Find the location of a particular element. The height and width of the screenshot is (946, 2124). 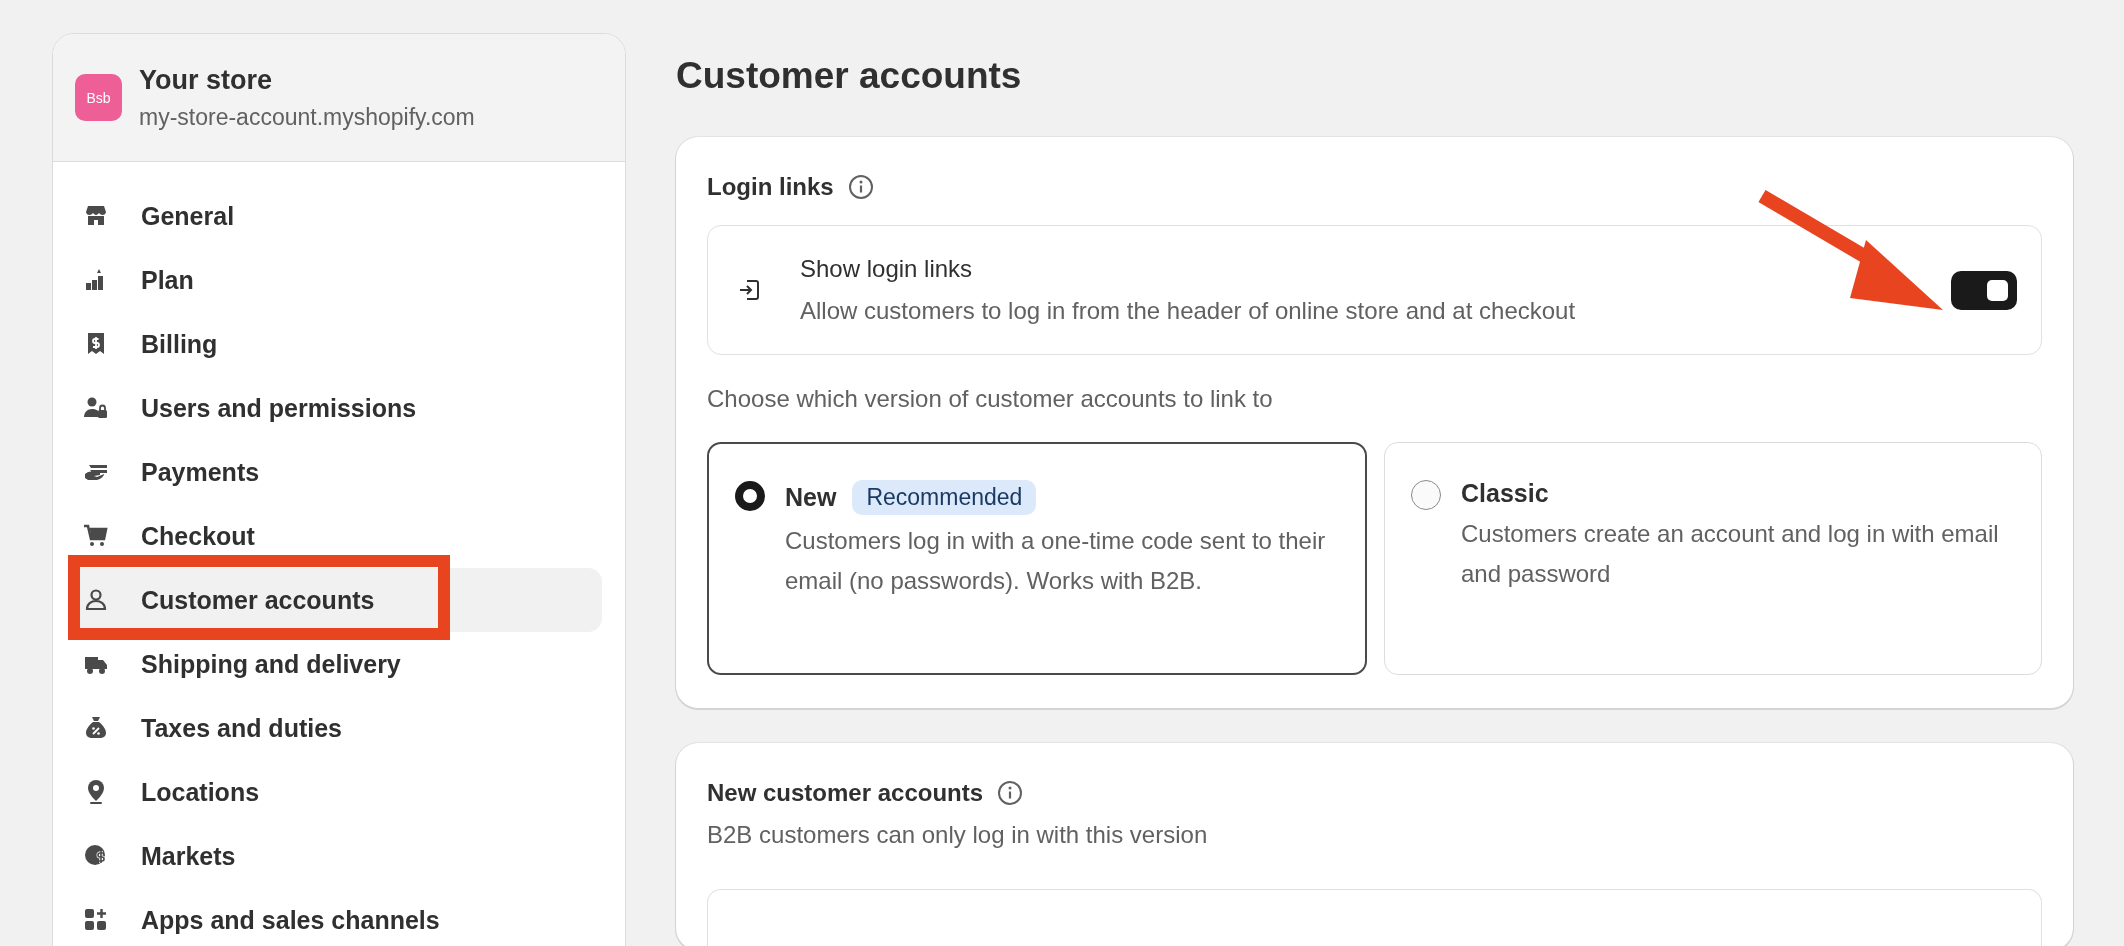

sidebar-item: Markets is located at coordinates (335, 856).